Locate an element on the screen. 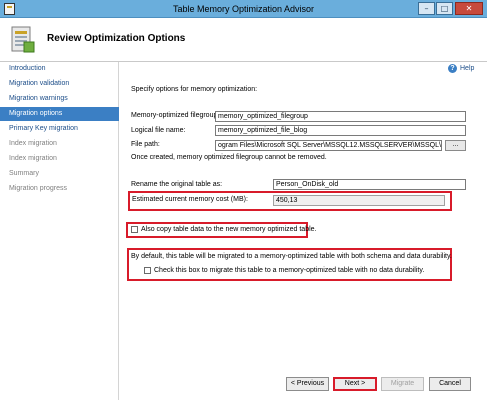 The image size is (487, 400). next-button: Next > is located at coordinates (355, 384).